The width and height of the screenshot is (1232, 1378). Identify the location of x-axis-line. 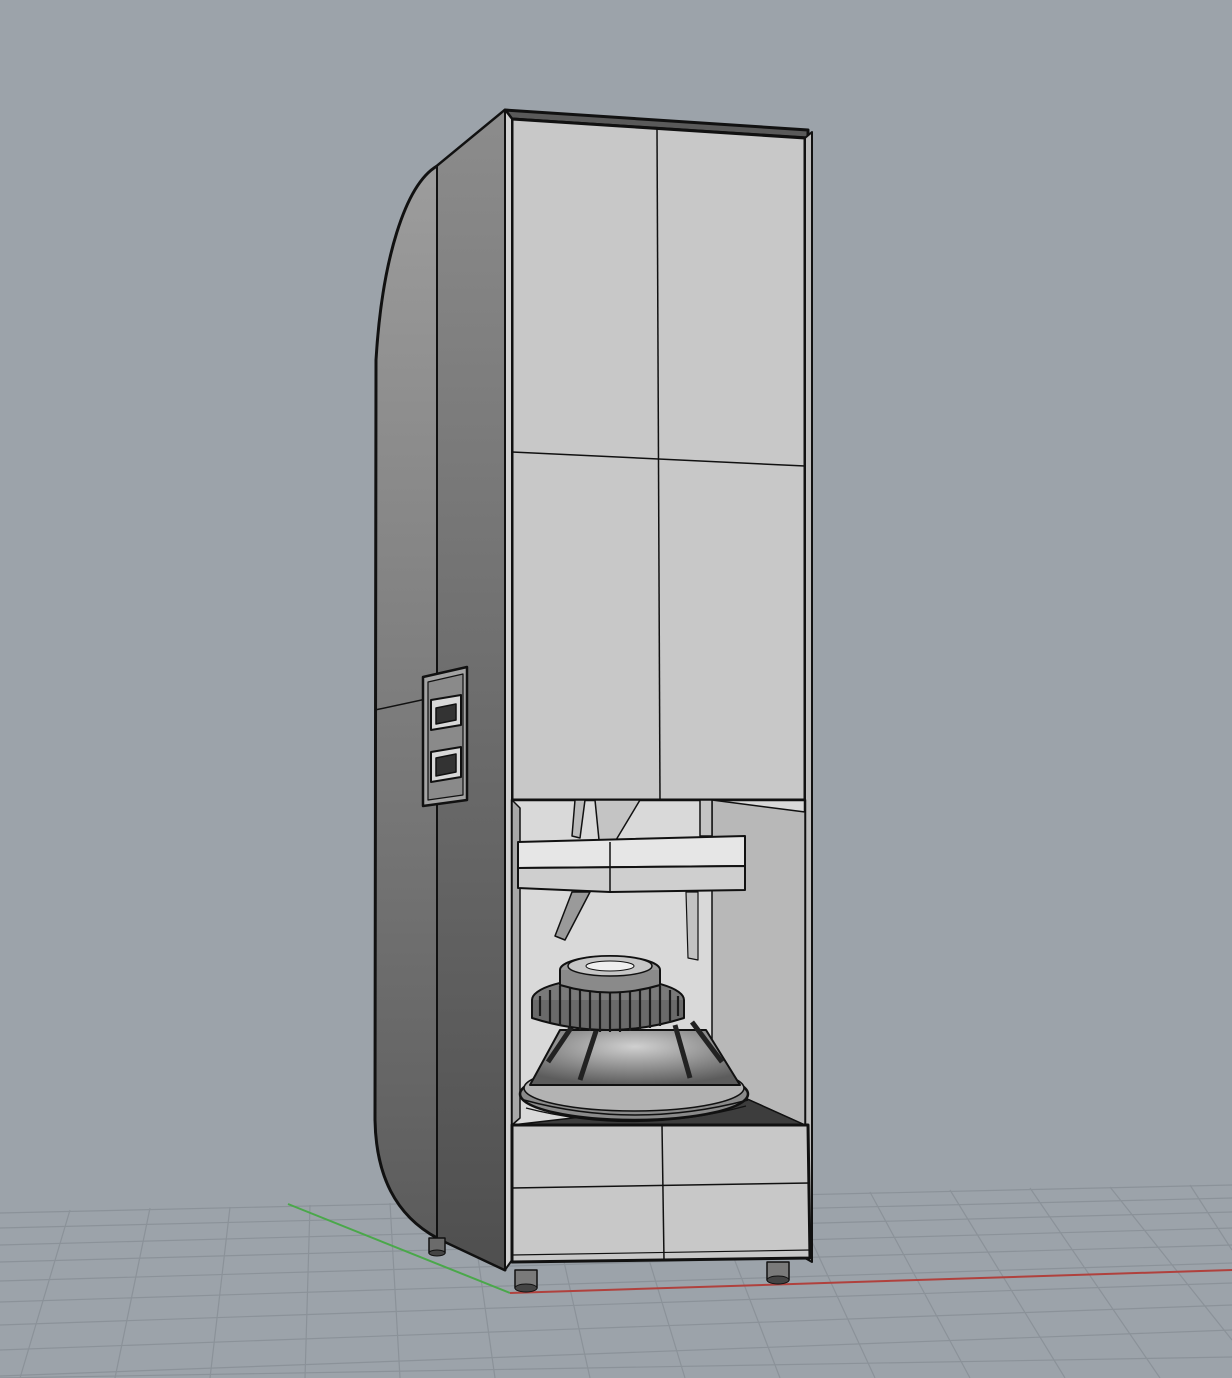
(870, 1281).